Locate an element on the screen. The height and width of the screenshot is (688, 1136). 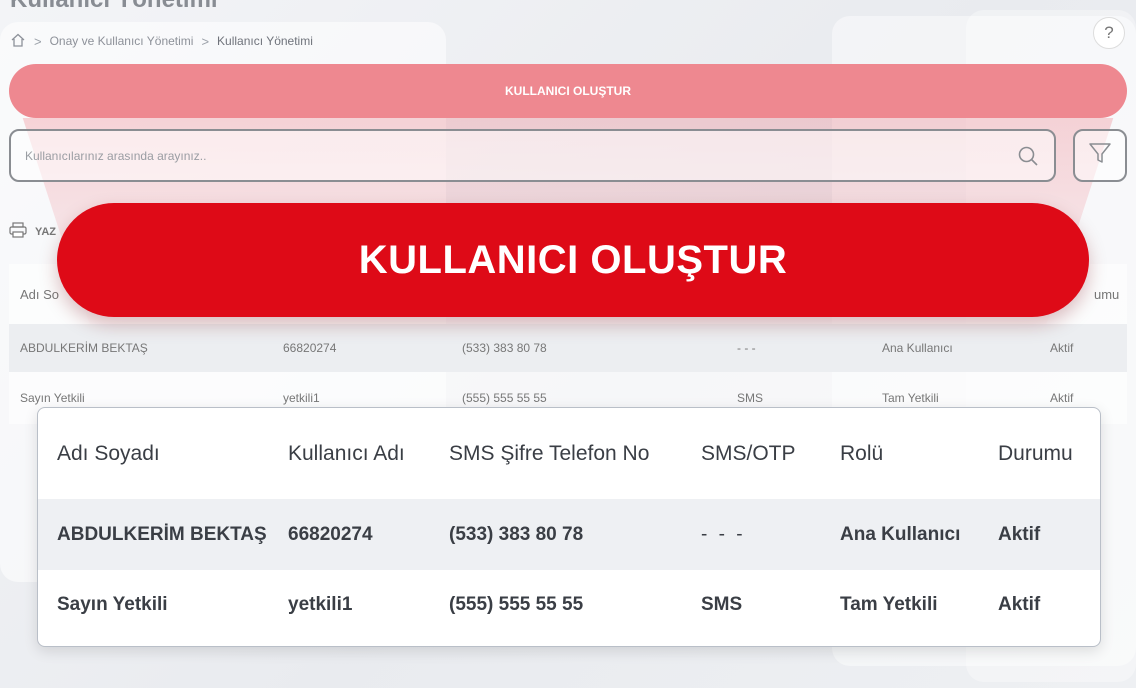
page-title: Kullanıcı Yönetimi is located at coordinates (114, 7).